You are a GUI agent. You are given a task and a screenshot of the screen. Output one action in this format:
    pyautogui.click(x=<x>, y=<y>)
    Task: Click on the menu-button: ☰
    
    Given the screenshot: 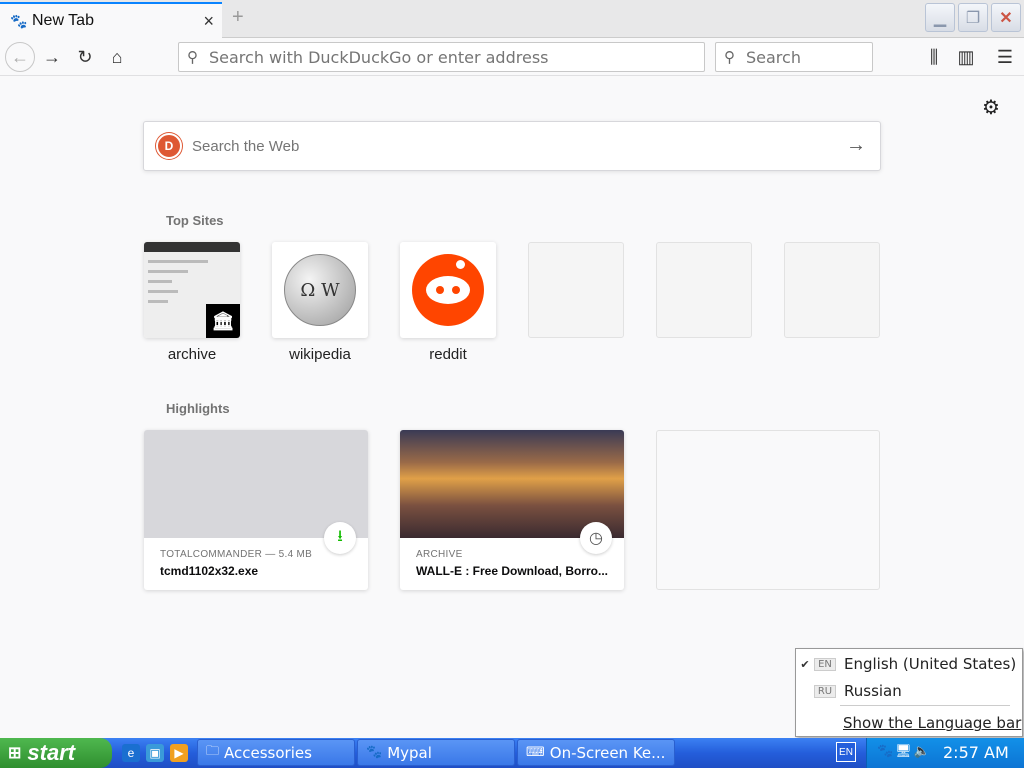 What is the action you would take?
    pyautogui.click(x=1005, y=57)
    